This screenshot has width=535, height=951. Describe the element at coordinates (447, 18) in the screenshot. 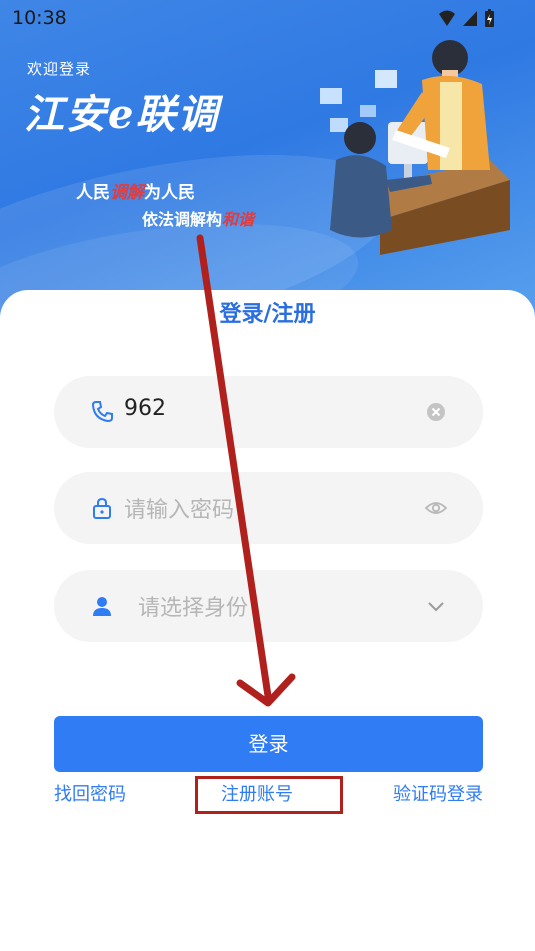

I see `wifi-icon` at that location.